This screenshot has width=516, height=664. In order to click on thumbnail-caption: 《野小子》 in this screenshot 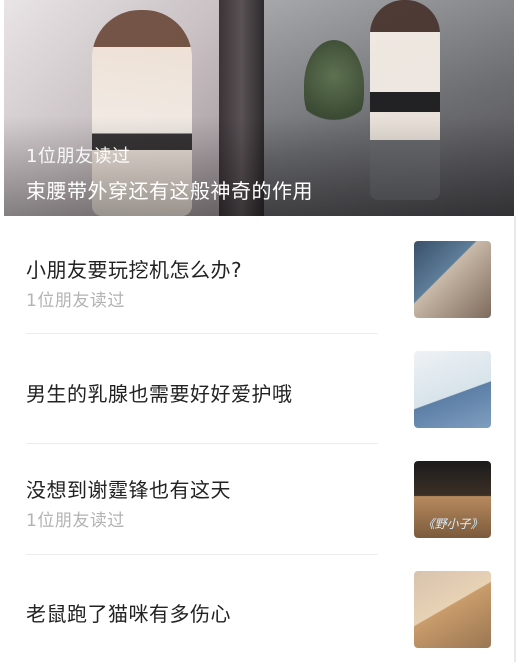, I will do `click(452, 524)`.